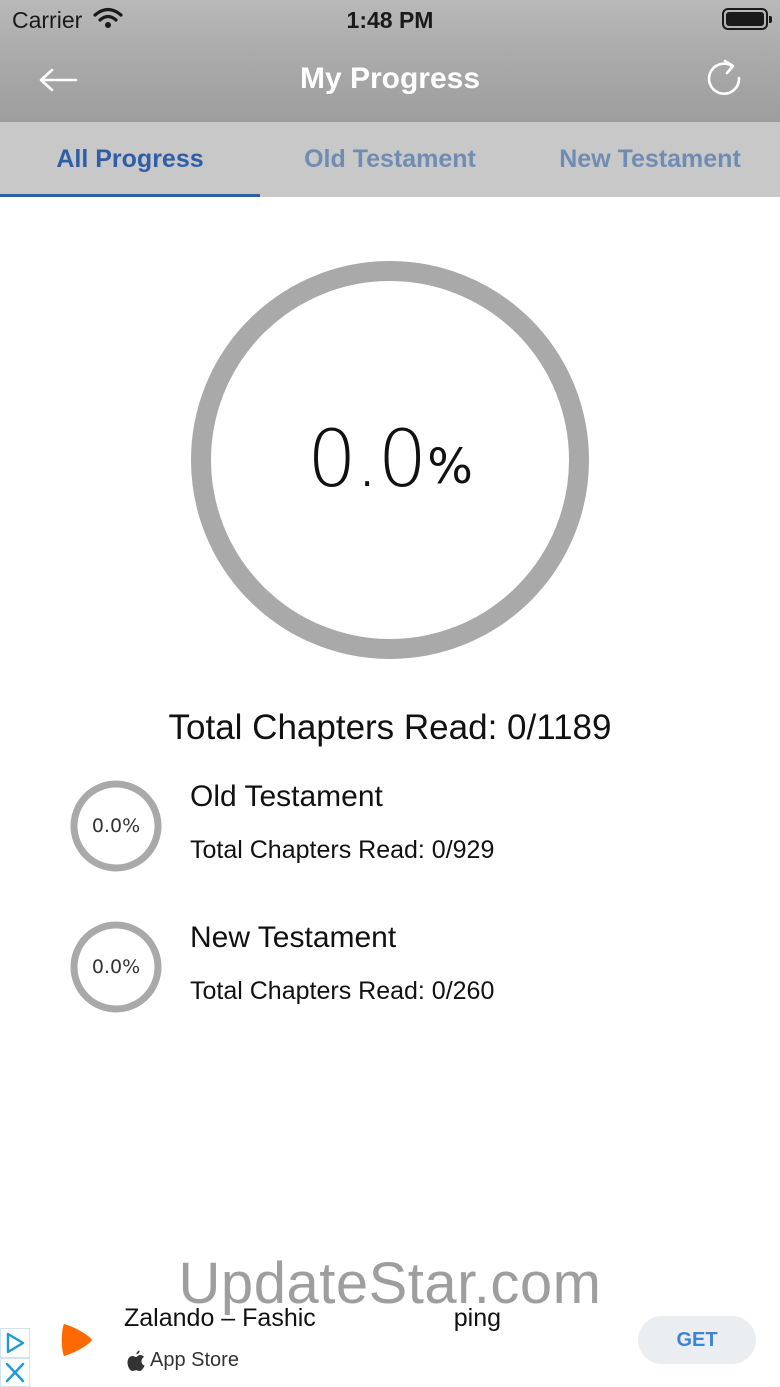 This screenshot has width=780, height=1387. Describe the element at coordinates (15, 1343) in the screenshot. I see `ad-choices-icon` at that location.